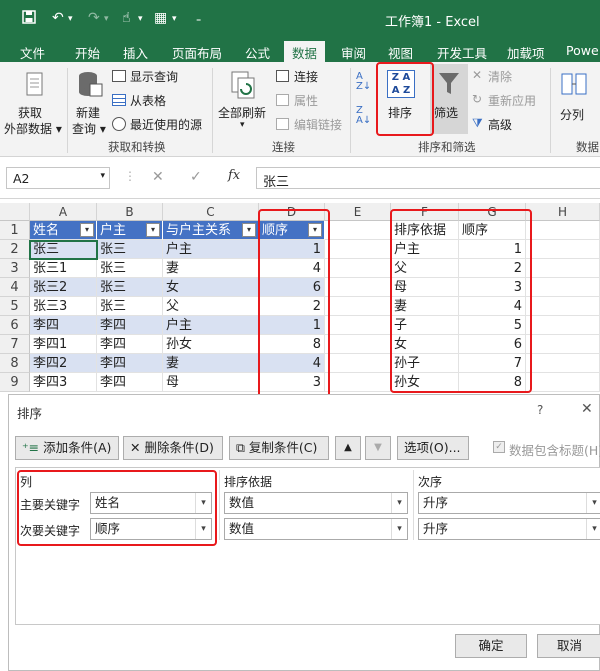 The image size is (600, 671). Describe the element at coordinates (211, 306) in the screenshot. I see `table-cell: 父` at that location.